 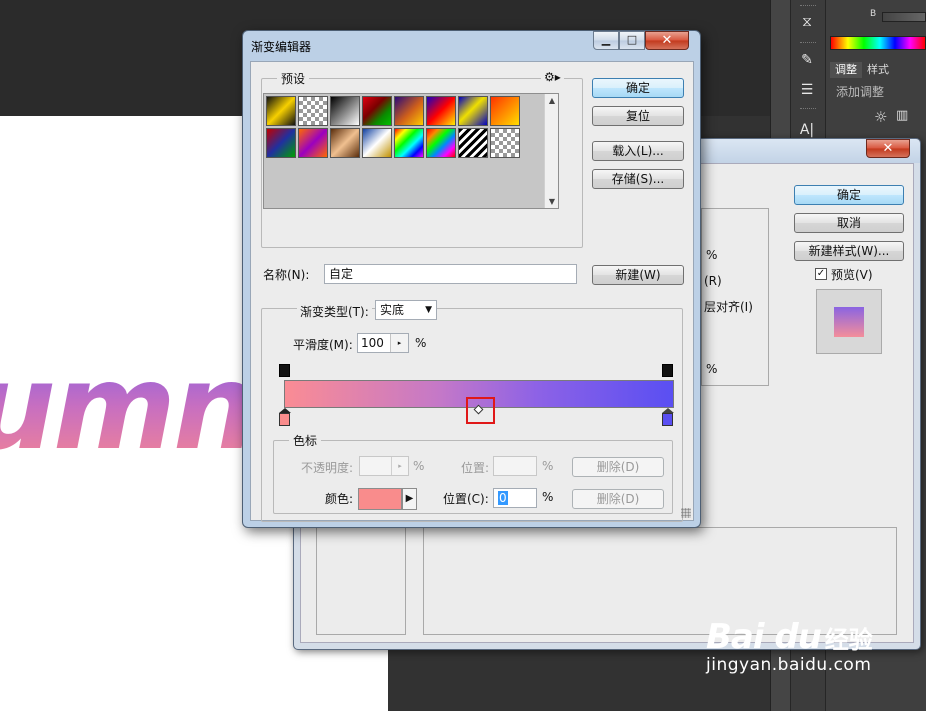 What do you see at coordinates (618, 499) in the screenshot?
I see `delete-color-stop-button: 删除(D)` at bounding box center [618, 499].